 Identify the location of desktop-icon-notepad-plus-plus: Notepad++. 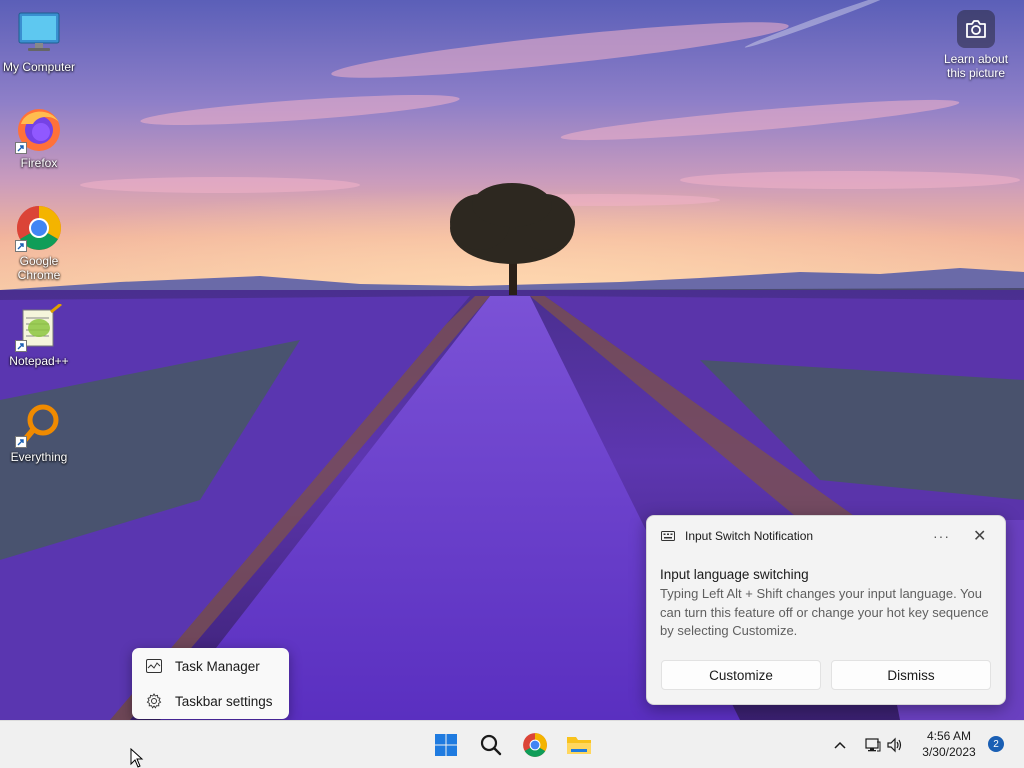
(39, 335).